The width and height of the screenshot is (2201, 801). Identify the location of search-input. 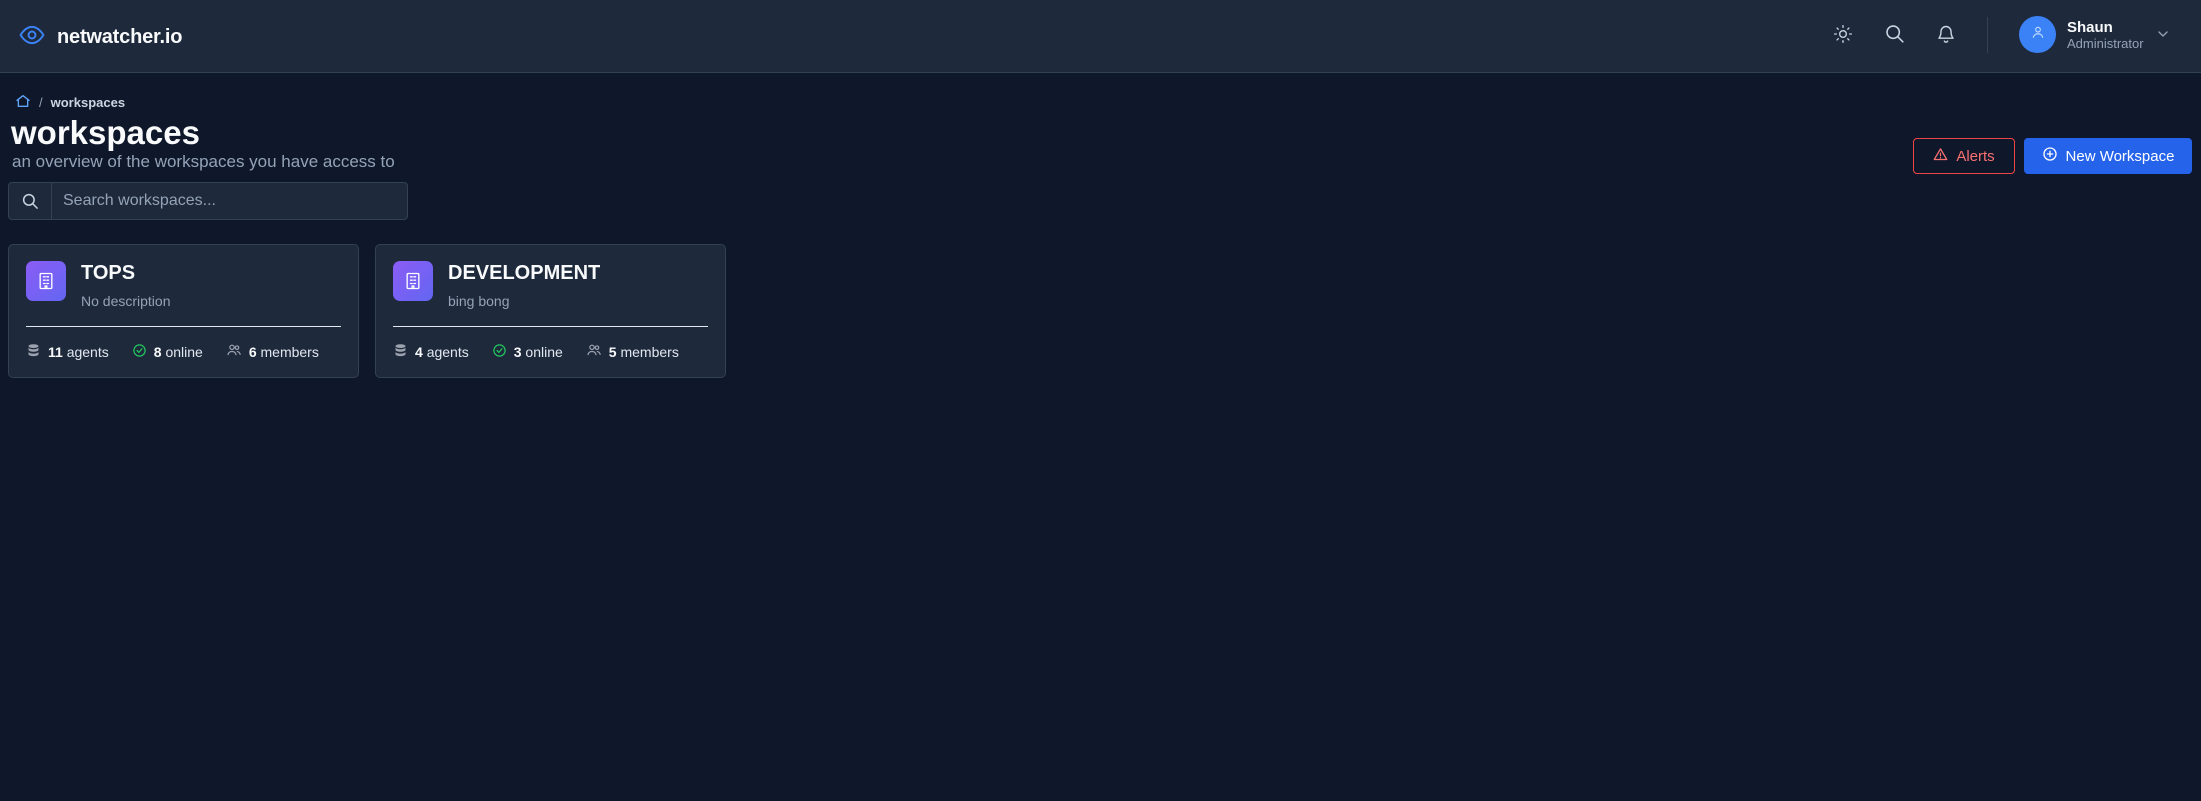
(229, 201).